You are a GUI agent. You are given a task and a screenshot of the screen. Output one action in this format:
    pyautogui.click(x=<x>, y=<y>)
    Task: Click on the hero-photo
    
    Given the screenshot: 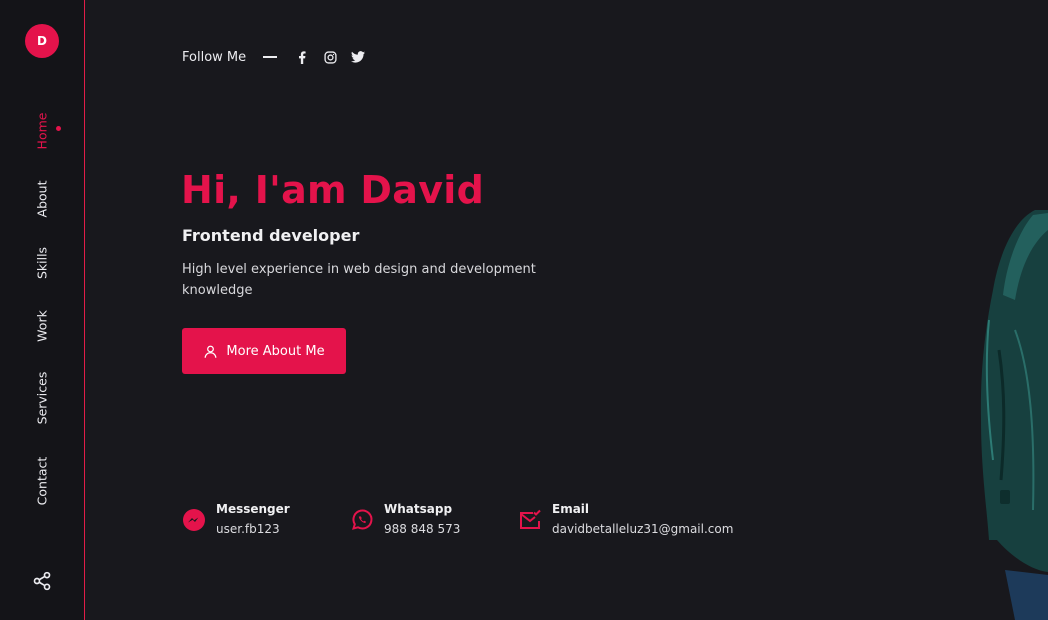 What is the action you would take?
    pyautogui.click(x=1014, y=415)
    